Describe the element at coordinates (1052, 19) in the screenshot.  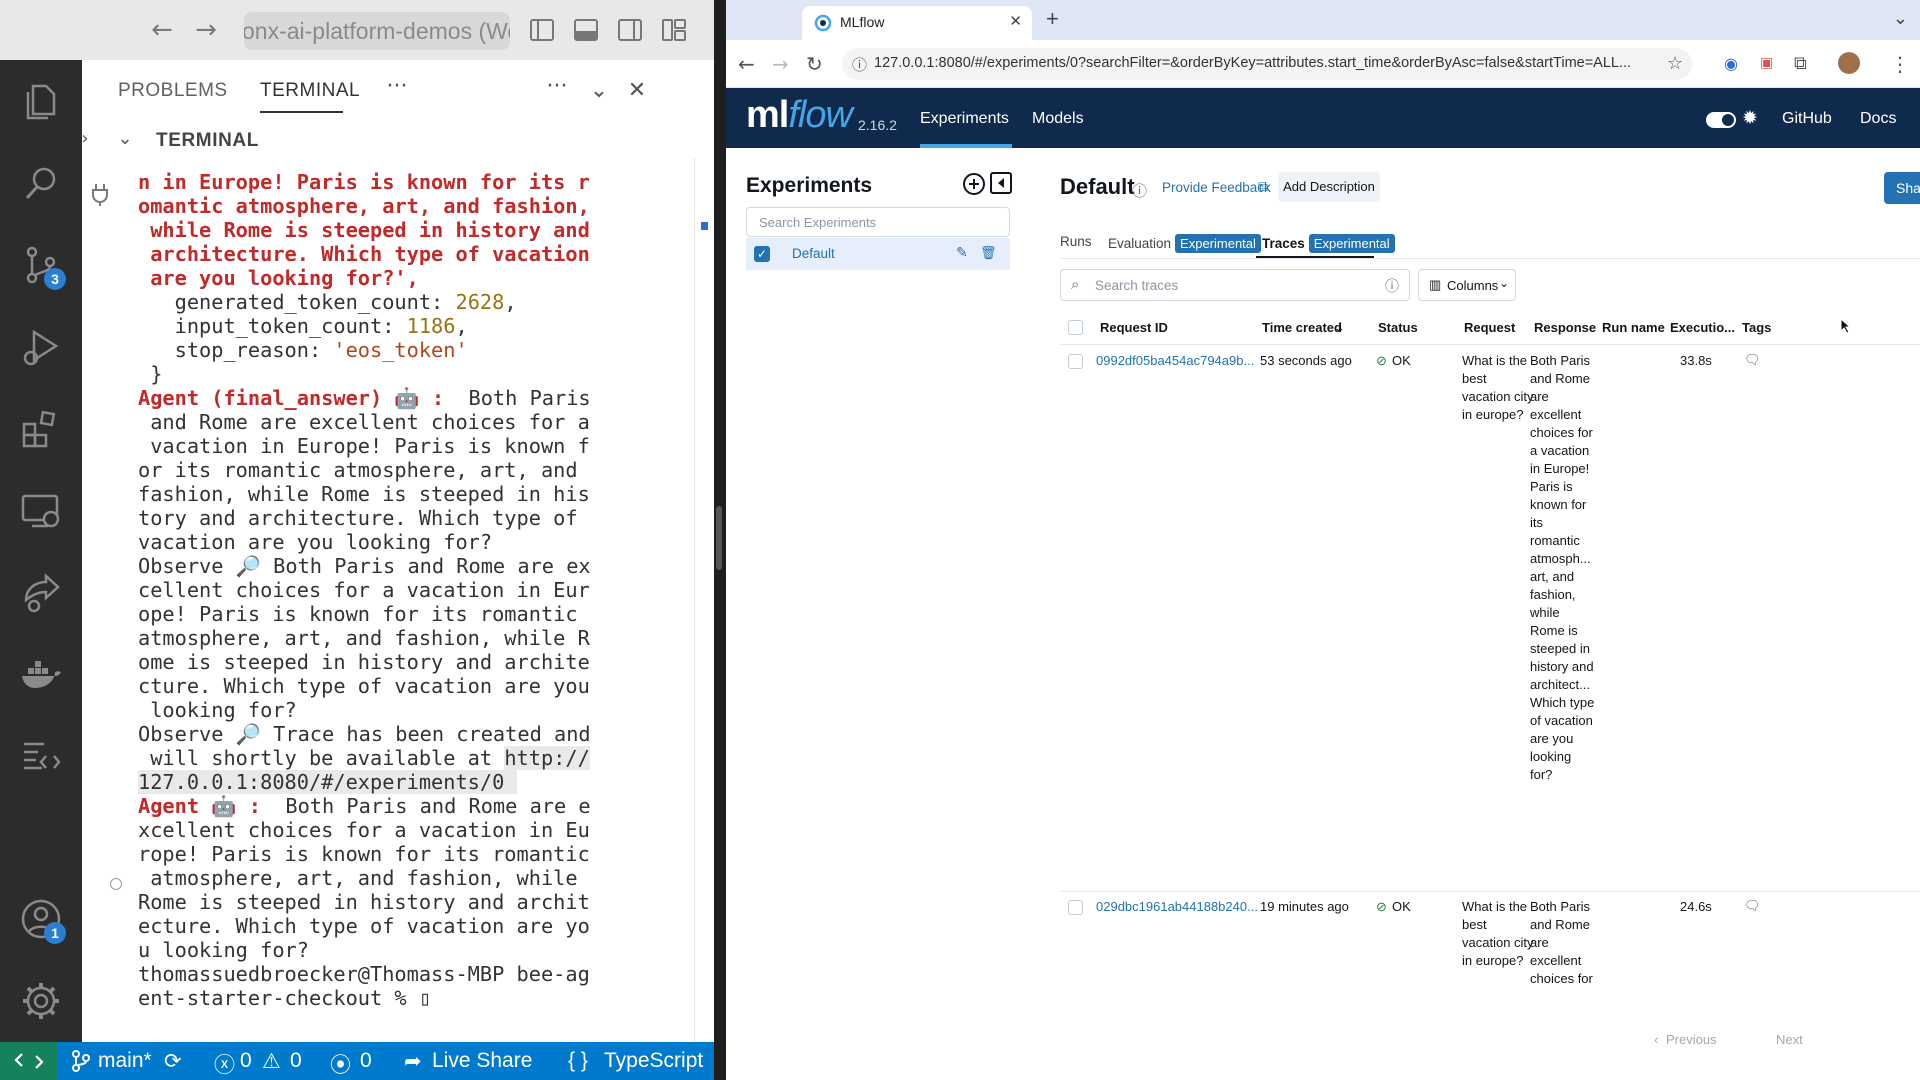
I see `new-tab-icon: +` at that location.